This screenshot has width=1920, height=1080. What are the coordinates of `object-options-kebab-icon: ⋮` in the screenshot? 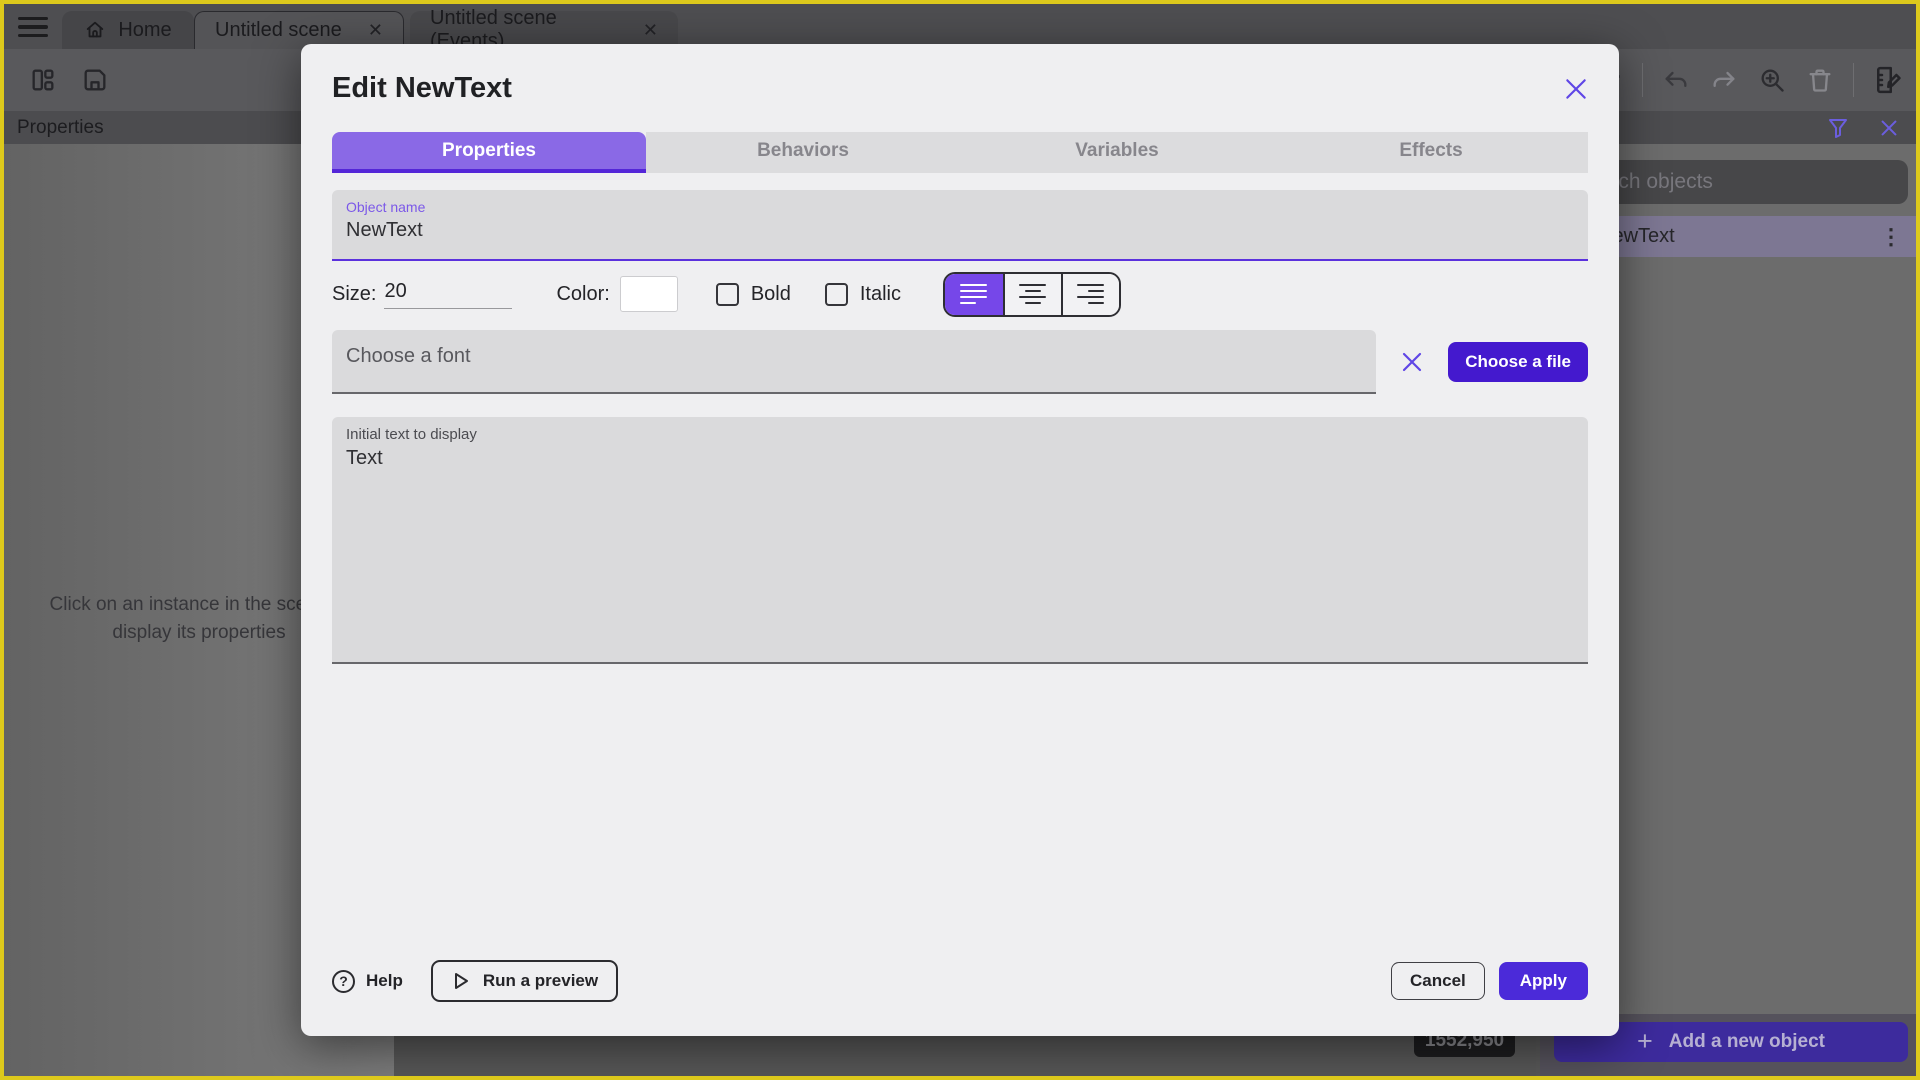 It's located at (1891, 237).